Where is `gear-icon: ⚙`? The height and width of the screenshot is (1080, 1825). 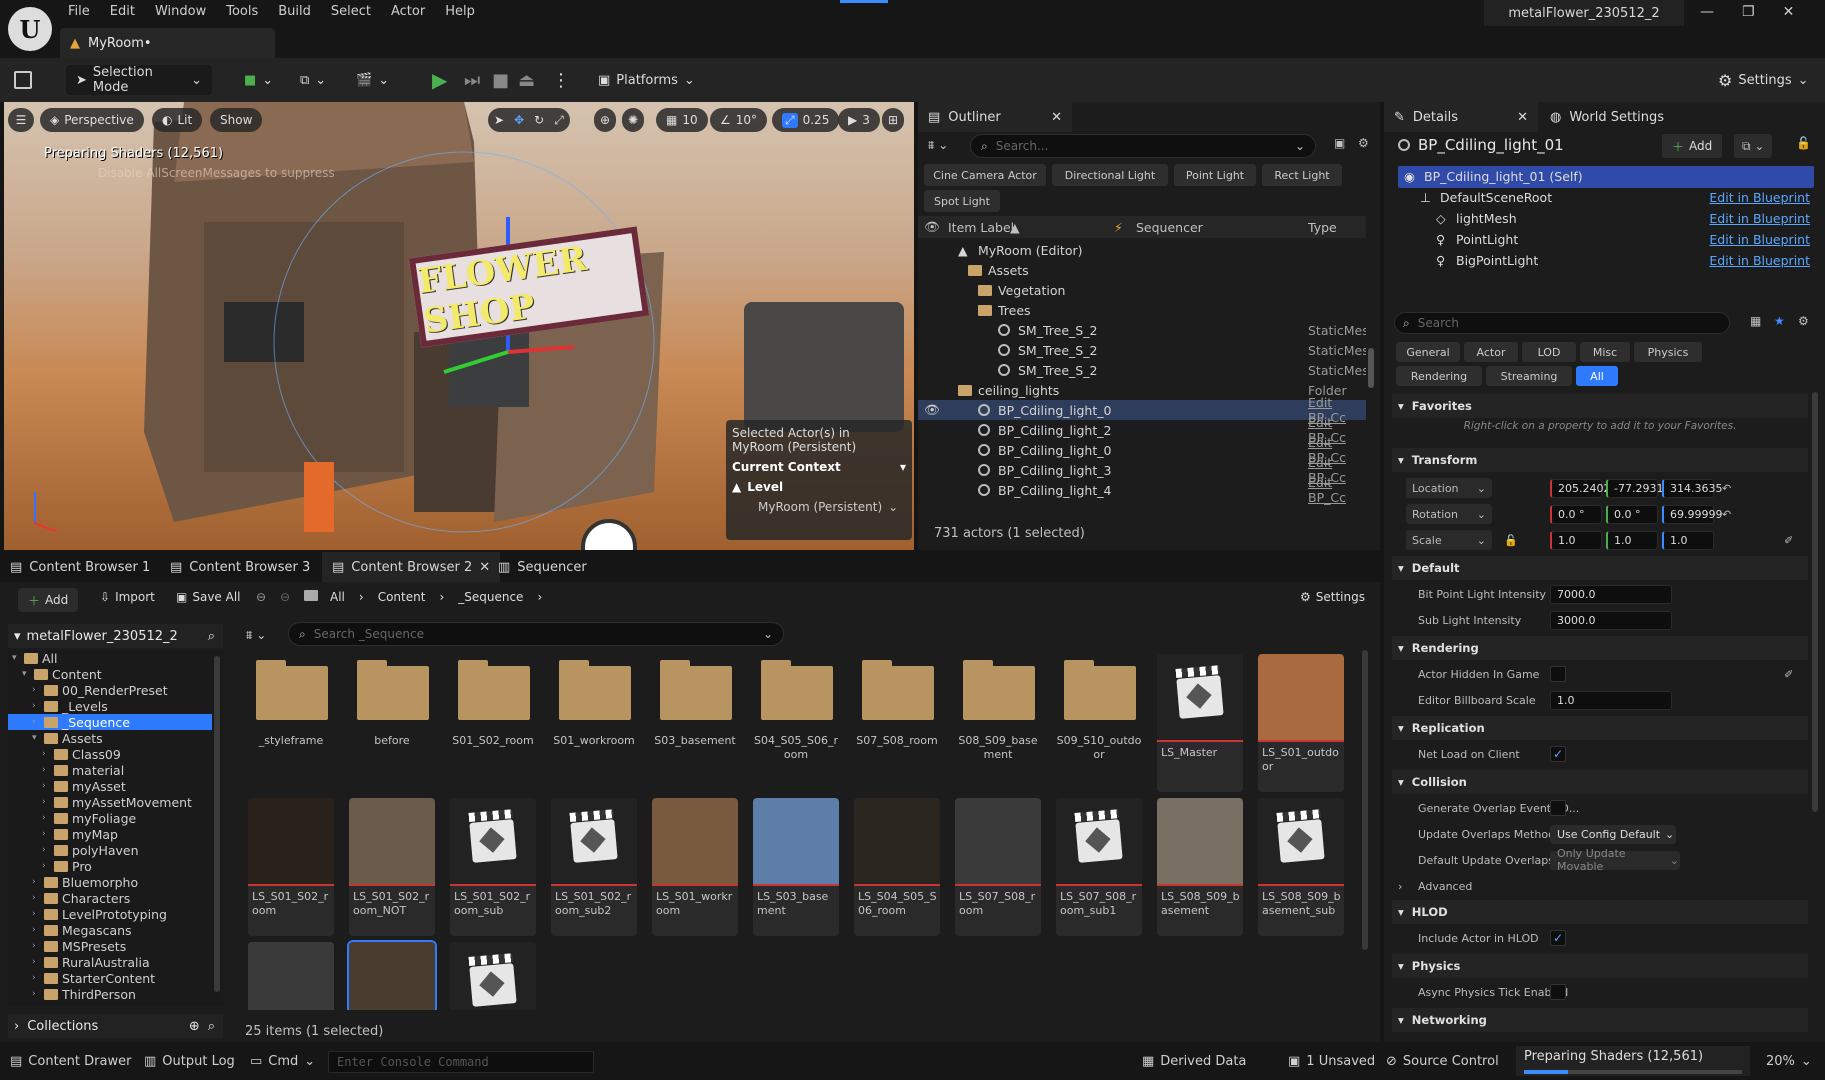
gear-icon: ⚙ is located at coordinates (1363, 143).